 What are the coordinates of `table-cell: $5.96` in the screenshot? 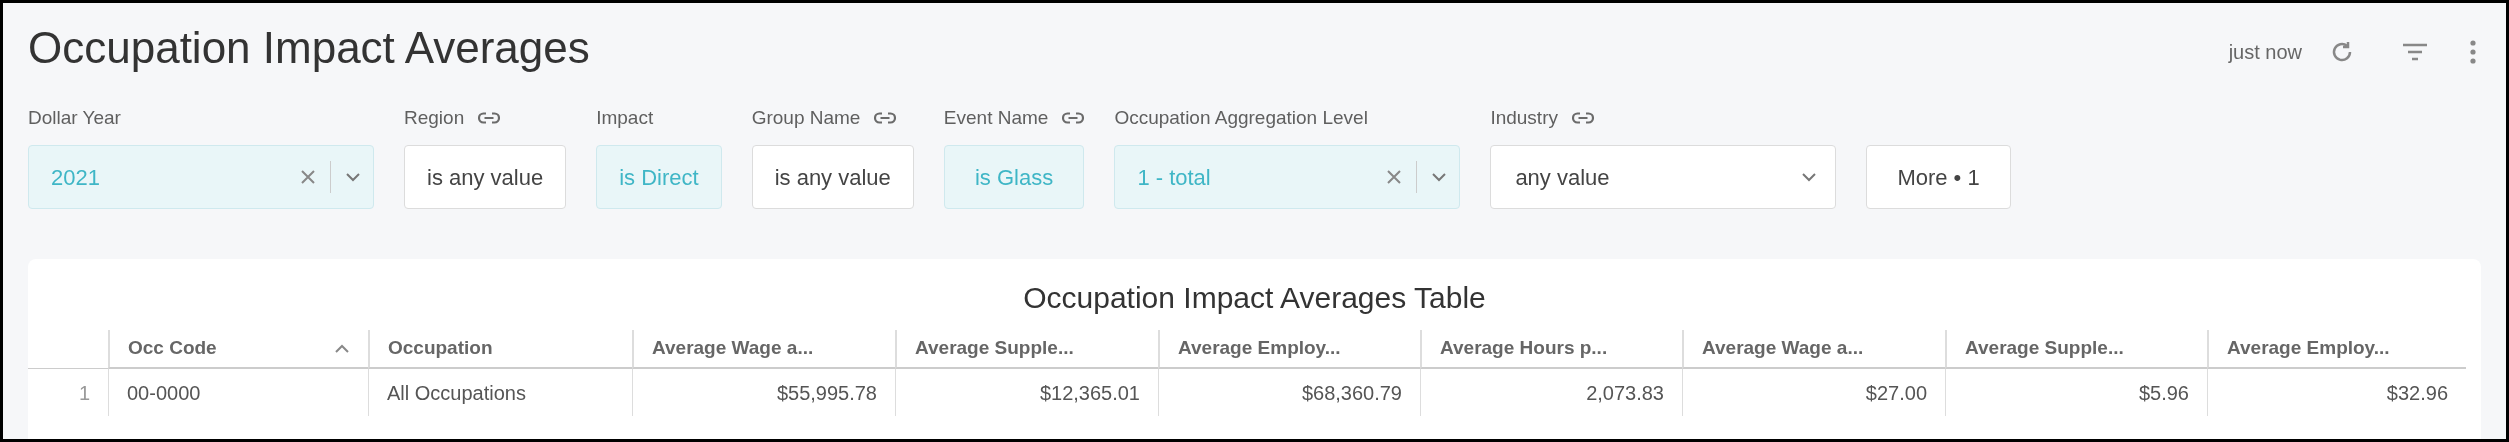 It's located at (2076, 392).